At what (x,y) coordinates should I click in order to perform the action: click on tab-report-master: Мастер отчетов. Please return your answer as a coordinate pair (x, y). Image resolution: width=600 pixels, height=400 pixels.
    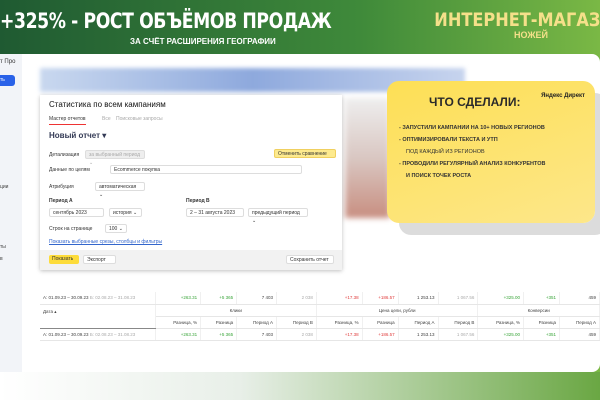
    Looking at the image, I should click on (67, 120).